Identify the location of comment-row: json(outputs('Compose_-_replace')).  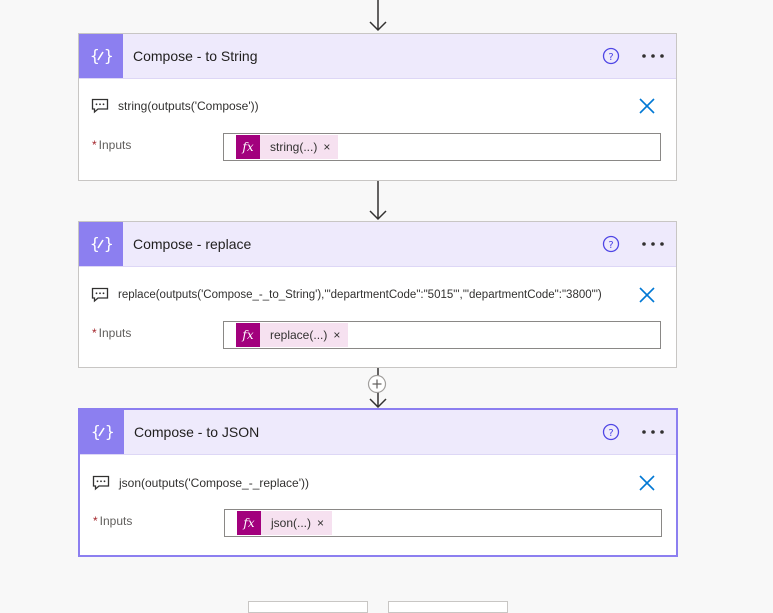
(379, 483).